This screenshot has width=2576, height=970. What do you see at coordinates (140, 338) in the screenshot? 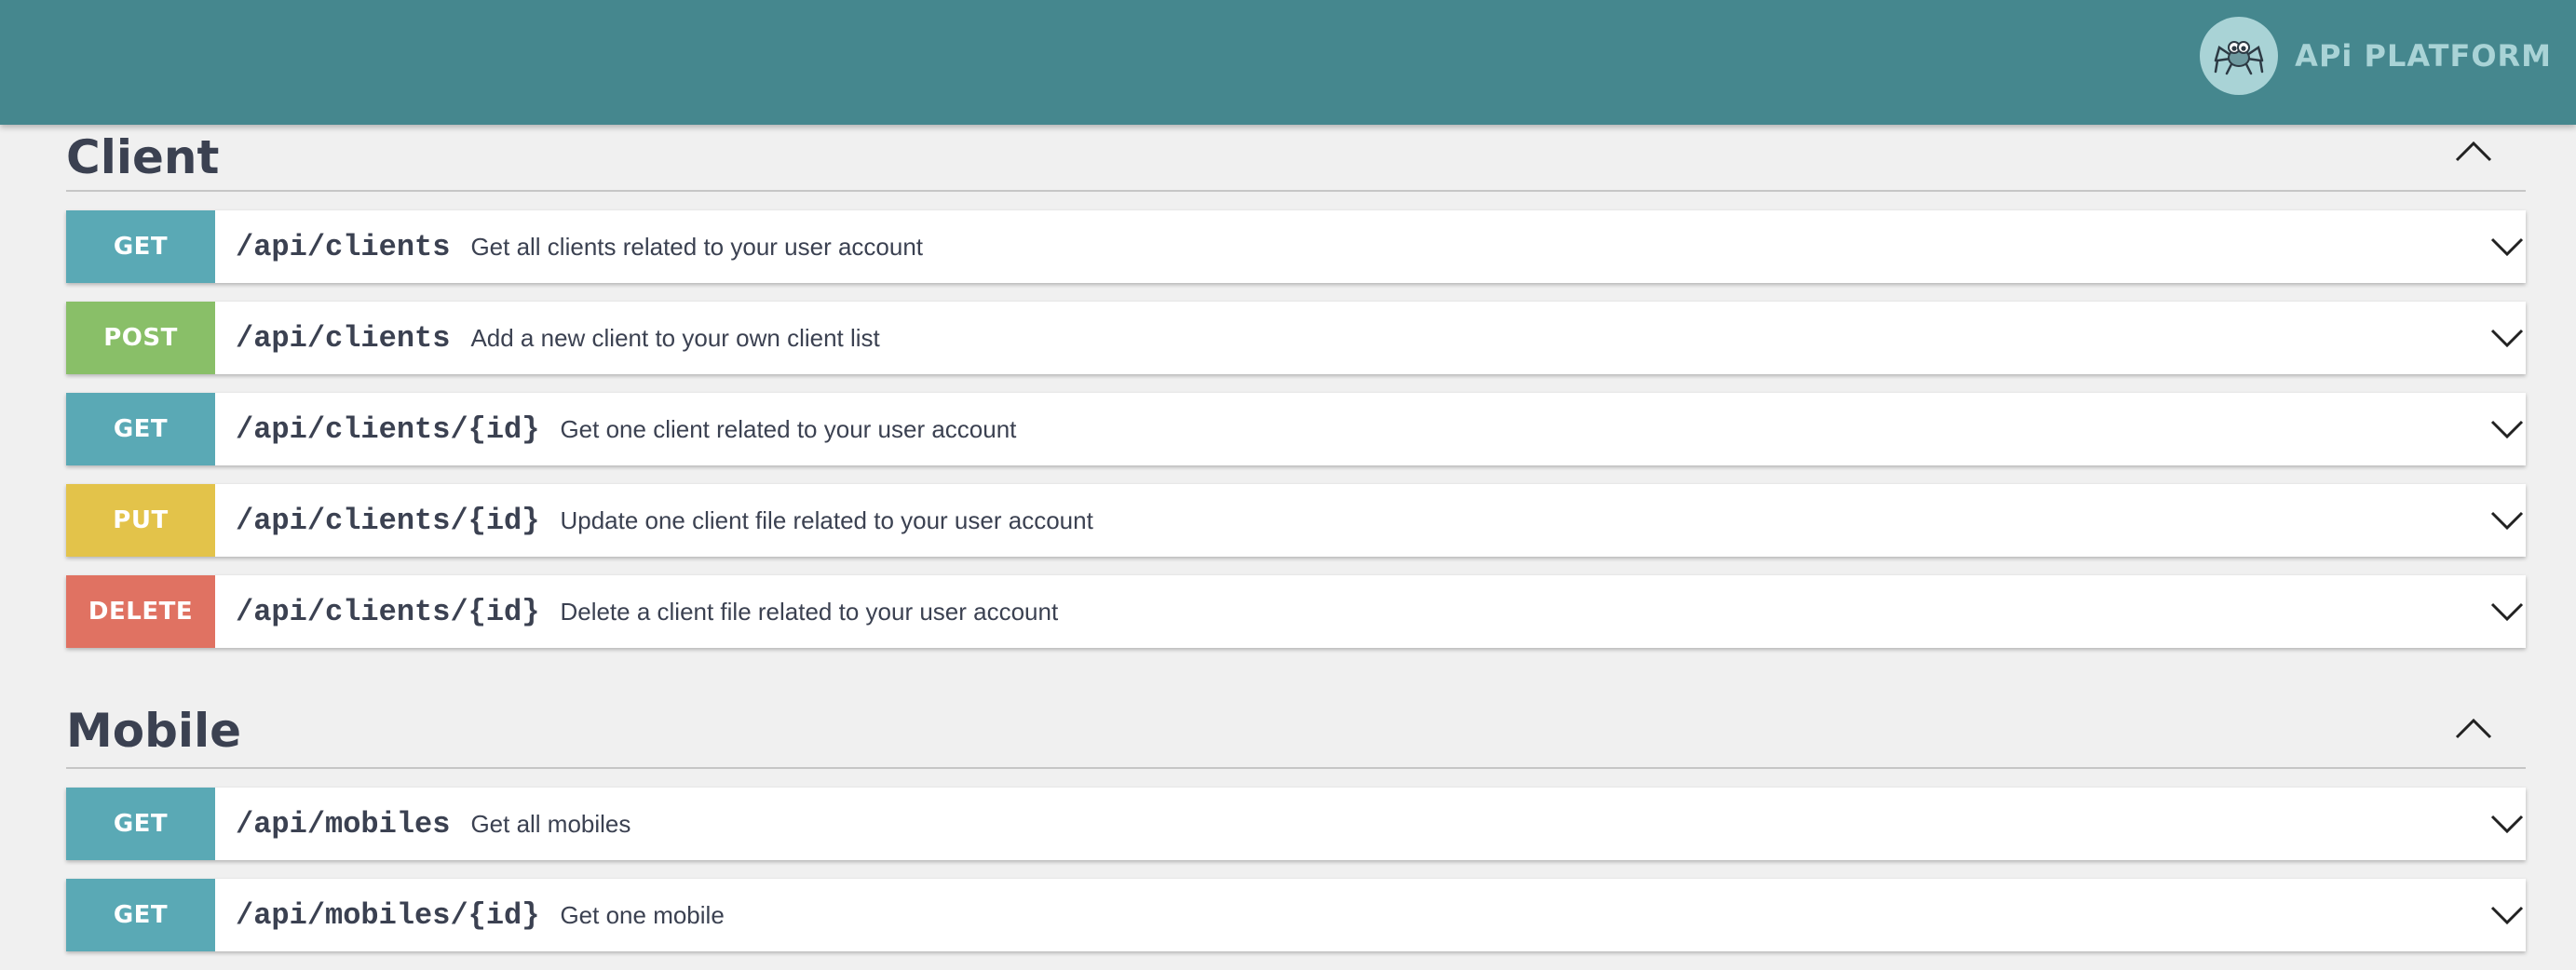
I see `method-badge: POST` at bounding box center [140, 338].